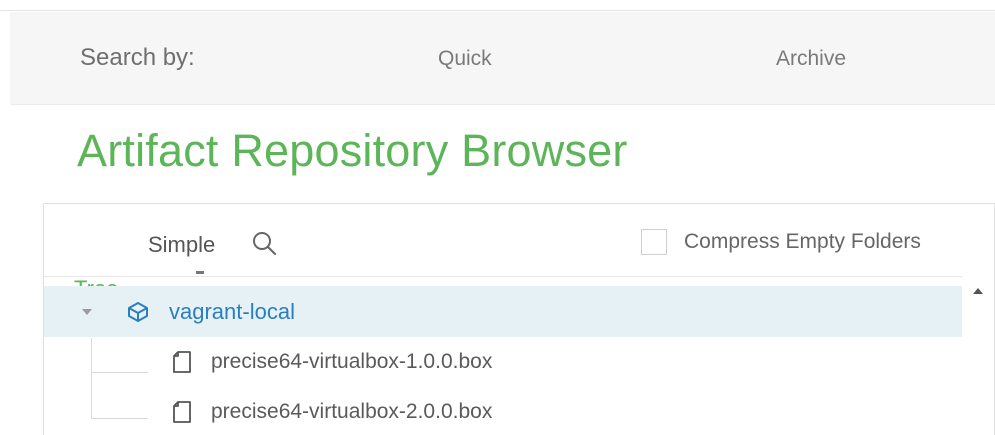 This screenshot has height=435, width=995. What do you see at coordinates (978, 355) in the screenshot?
I see `tree-scrollbar` at bounding box center [978, 355].